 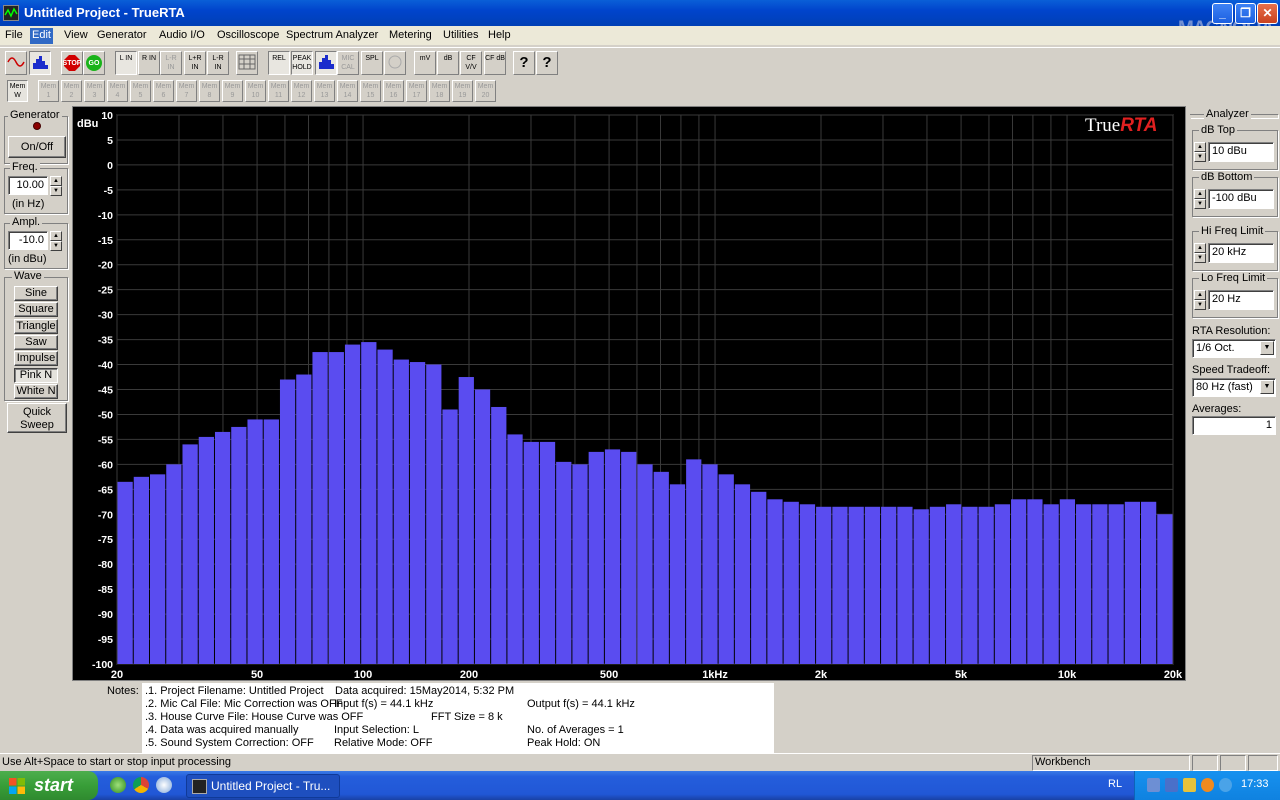 I want to click on freq-input: 10.00, so click(x=28, y=185).